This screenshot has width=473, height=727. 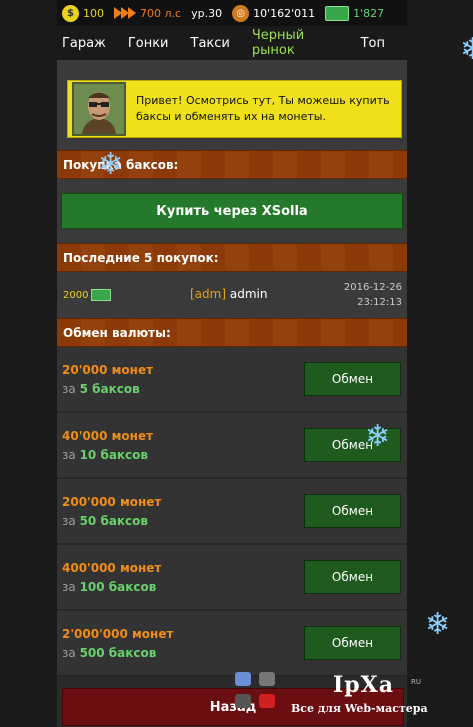 I want to click on offer-coins: 40'000 монет, so click(x=108, y=436).